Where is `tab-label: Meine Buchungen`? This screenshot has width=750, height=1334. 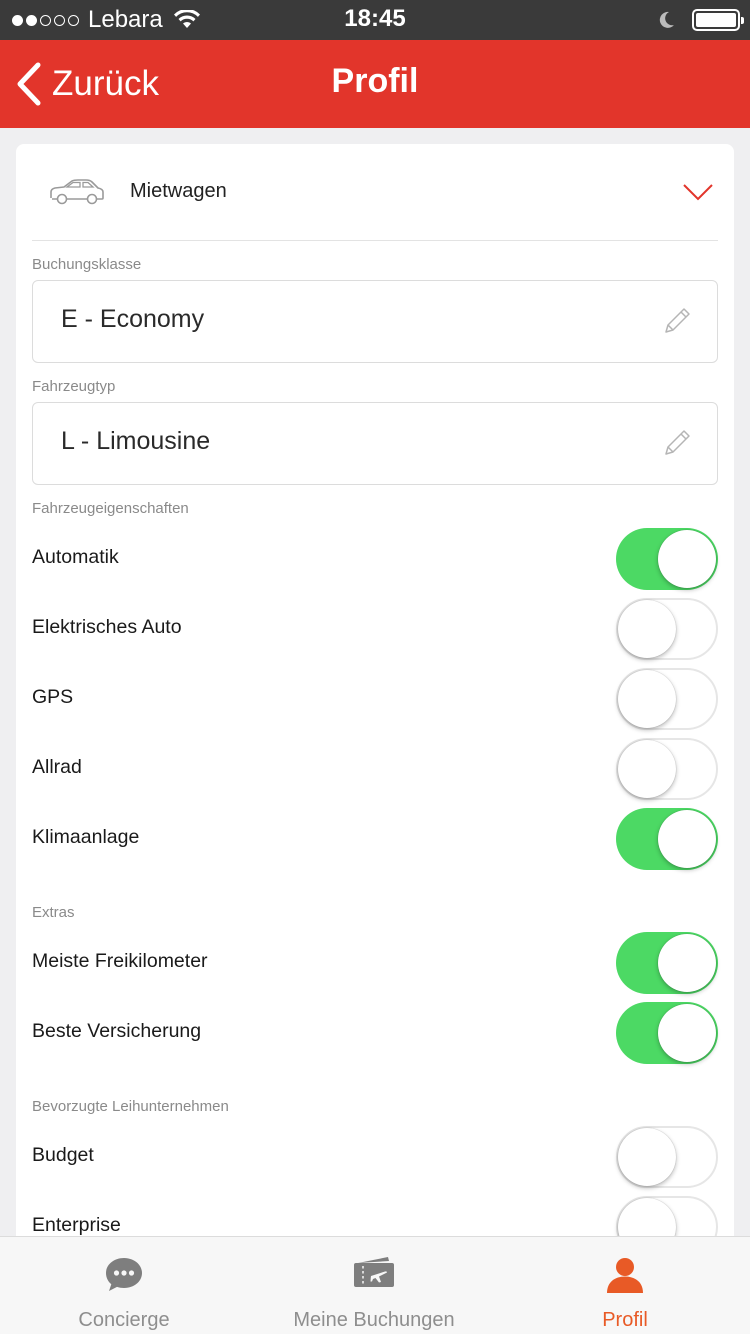
tab-label: Meine Buchungen is located at coordinates (374, 1320).